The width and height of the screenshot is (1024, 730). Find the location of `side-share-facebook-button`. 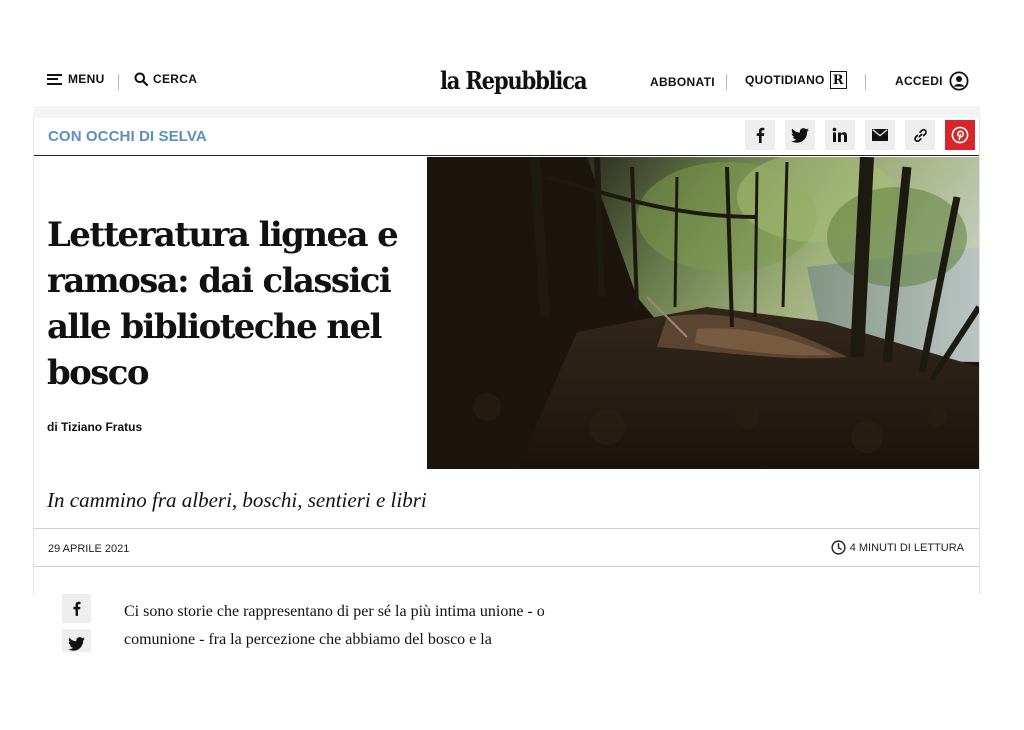

side-share-facebook-button is located at coordinates (76, 608).